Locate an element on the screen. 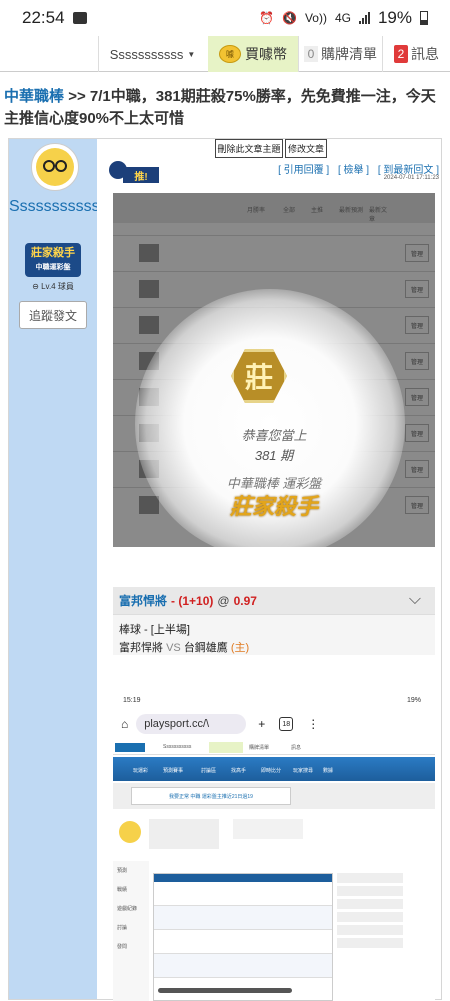  avatar is located at coordinates (55, 167).